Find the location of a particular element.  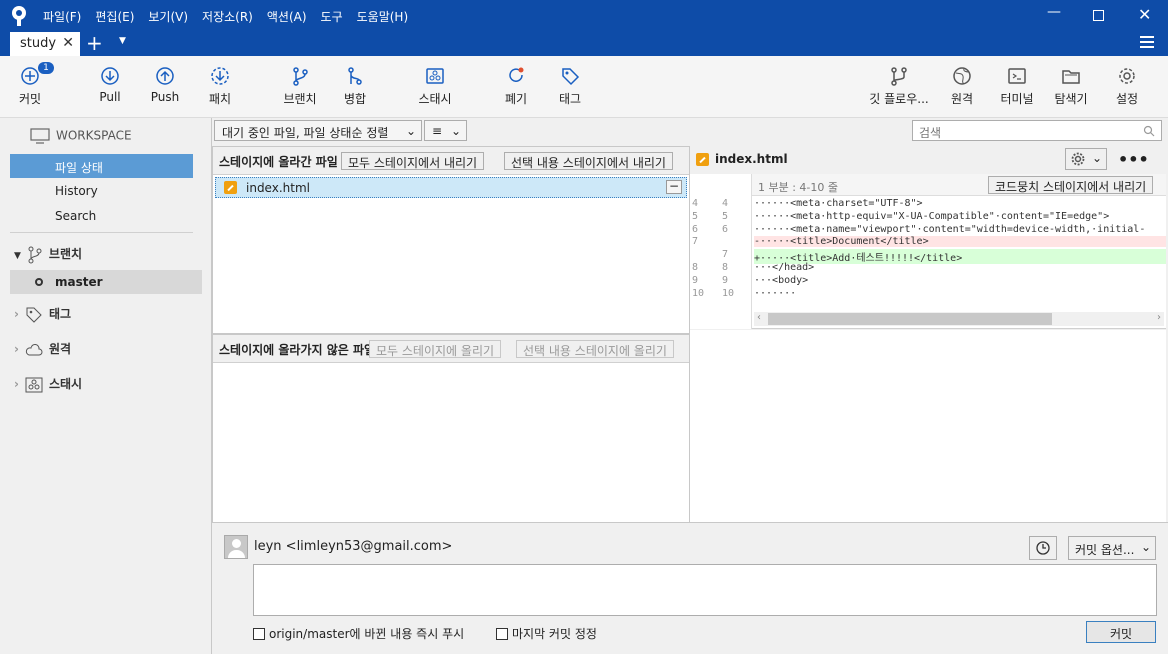

scroll-left-icon: ‹ is located at coordinates (759, 317).